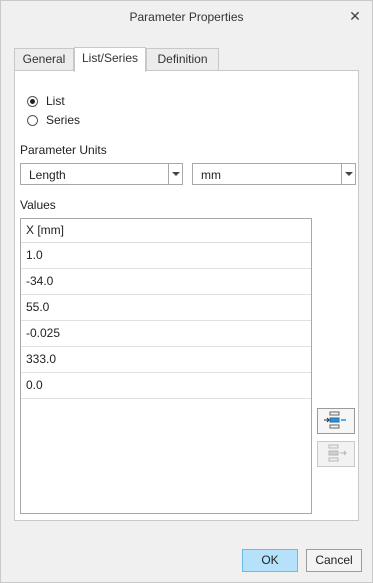 The width and height of the screenshot is (373, 583). Describe the element at coordinates (166, 360) in the screenshot. I see `table-row: 333.0` at that location.